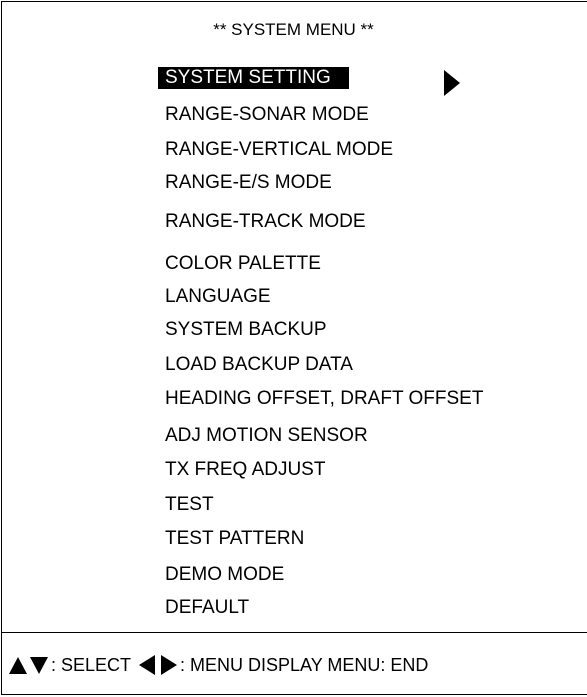  What do you see at coordinates (452, 83) in the screenshot?
I see `submenu-arrow-icon` at bounding box center [452, 83].